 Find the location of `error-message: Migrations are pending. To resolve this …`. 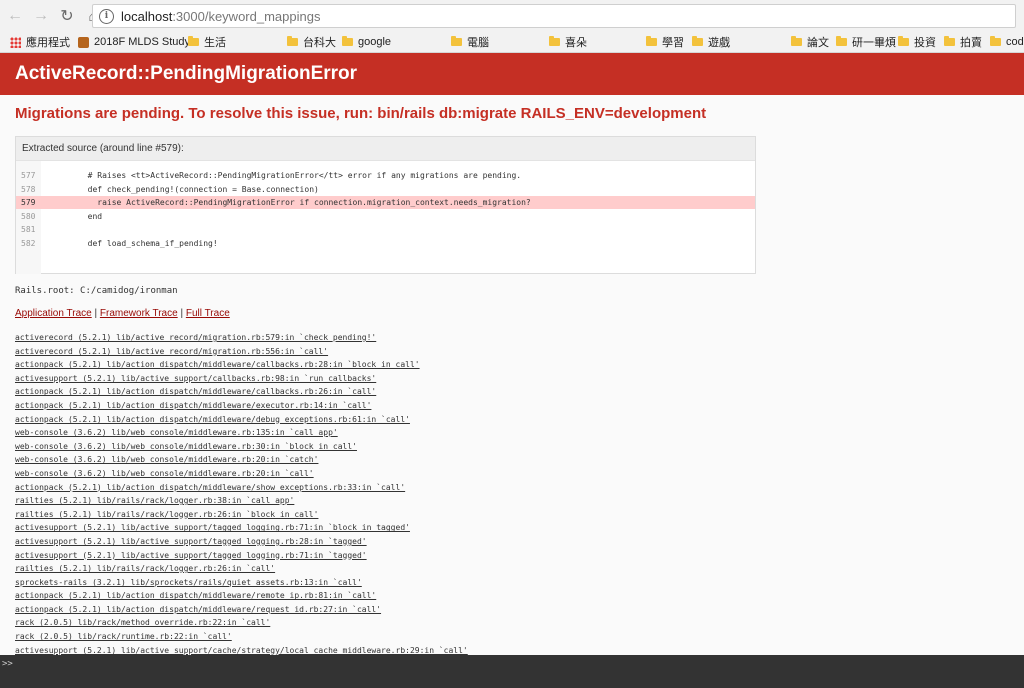

error-message: Migrations are pending. To resolve this … is located at coordinates (361, 113).